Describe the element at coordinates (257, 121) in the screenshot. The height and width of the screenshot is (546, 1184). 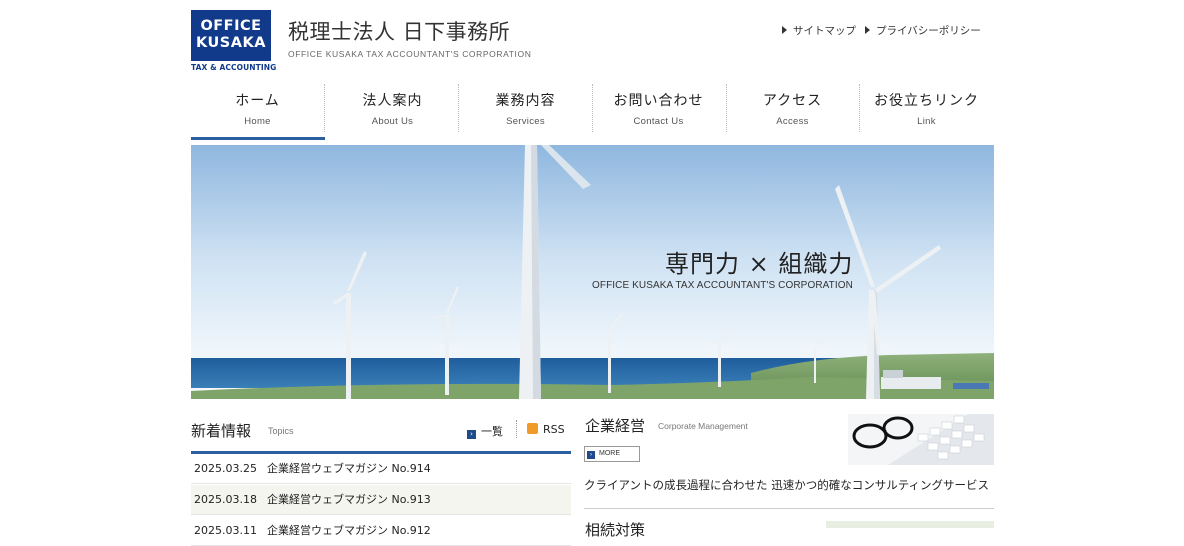
I see `nav-label-en: Home` at that location.